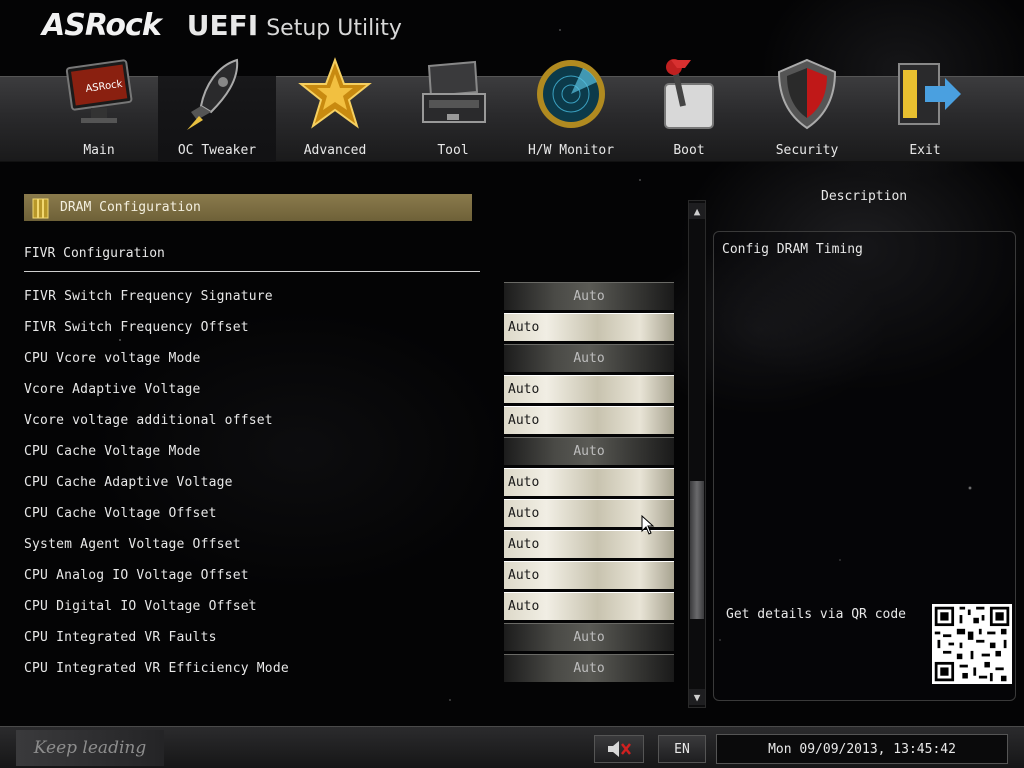 The image size is (1024, 768). Describe the element at coordinates (99, 150) in the screenshot. I see `tab-main-label: Main` at that location.